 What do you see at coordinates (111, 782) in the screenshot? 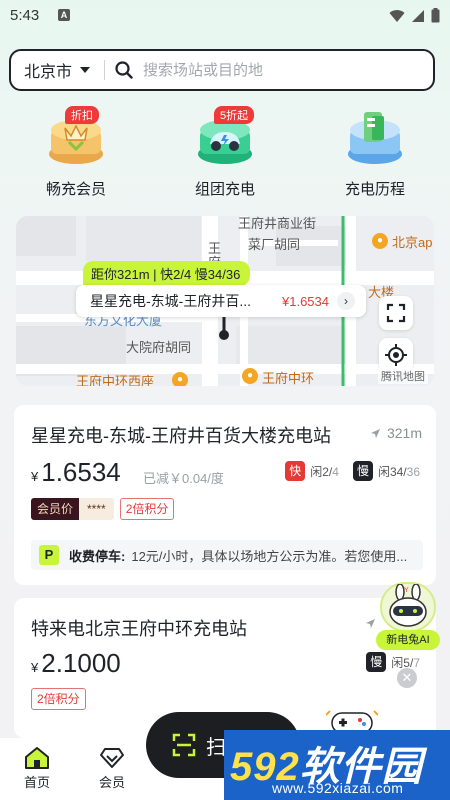
I see `nav-member-label: 会员` at bounding box center [111, 782].